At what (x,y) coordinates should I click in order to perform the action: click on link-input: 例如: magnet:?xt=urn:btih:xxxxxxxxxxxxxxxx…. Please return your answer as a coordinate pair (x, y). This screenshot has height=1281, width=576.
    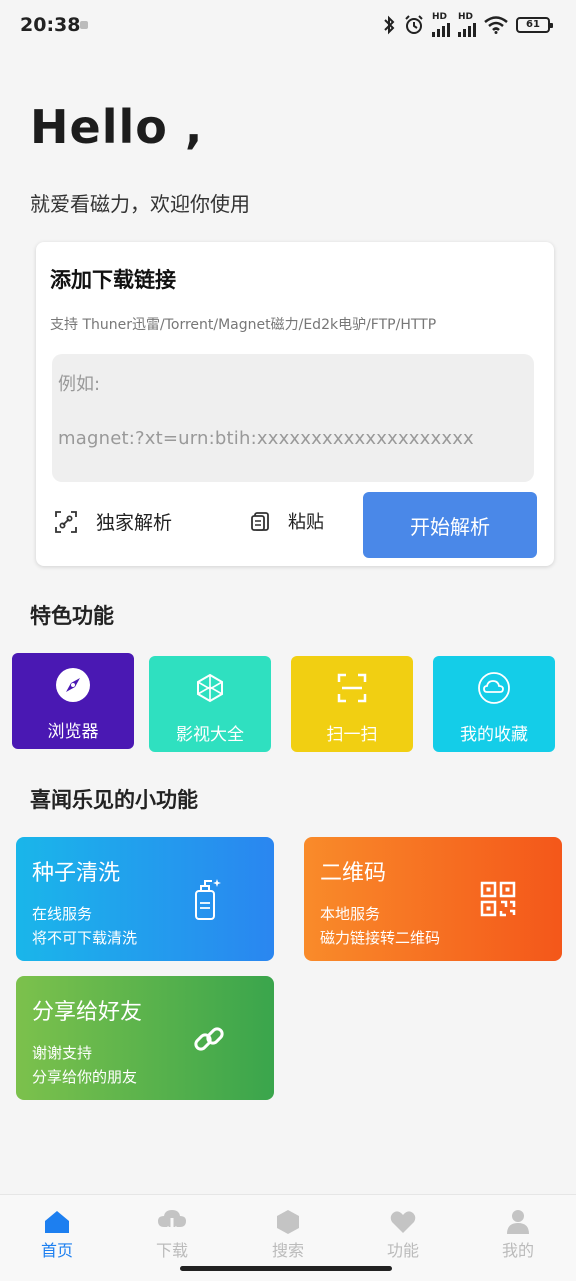
    Looking at the image, I should click on (293, 418).